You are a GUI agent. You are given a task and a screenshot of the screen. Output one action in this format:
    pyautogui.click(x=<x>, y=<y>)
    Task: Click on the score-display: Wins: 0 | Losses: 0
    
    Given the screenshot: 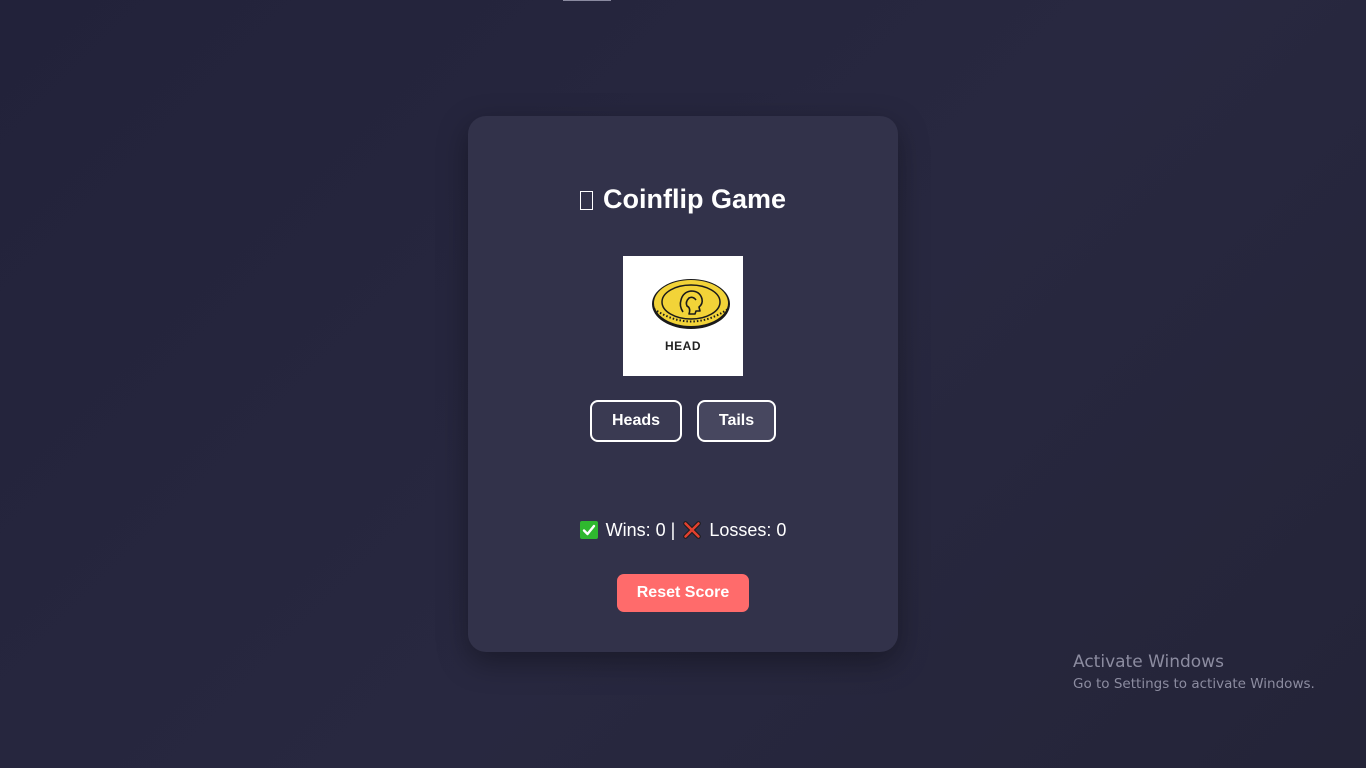 What is the action you would take?
    pyautogui.click(x=683, y=530)
    